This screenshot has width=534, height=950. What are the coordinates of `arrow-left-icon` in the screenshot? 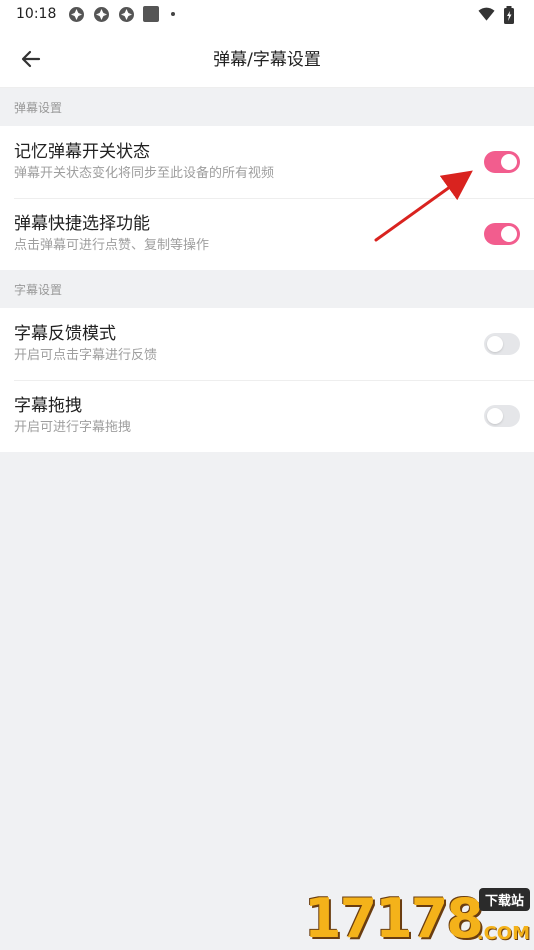 It's located at (31, 59).